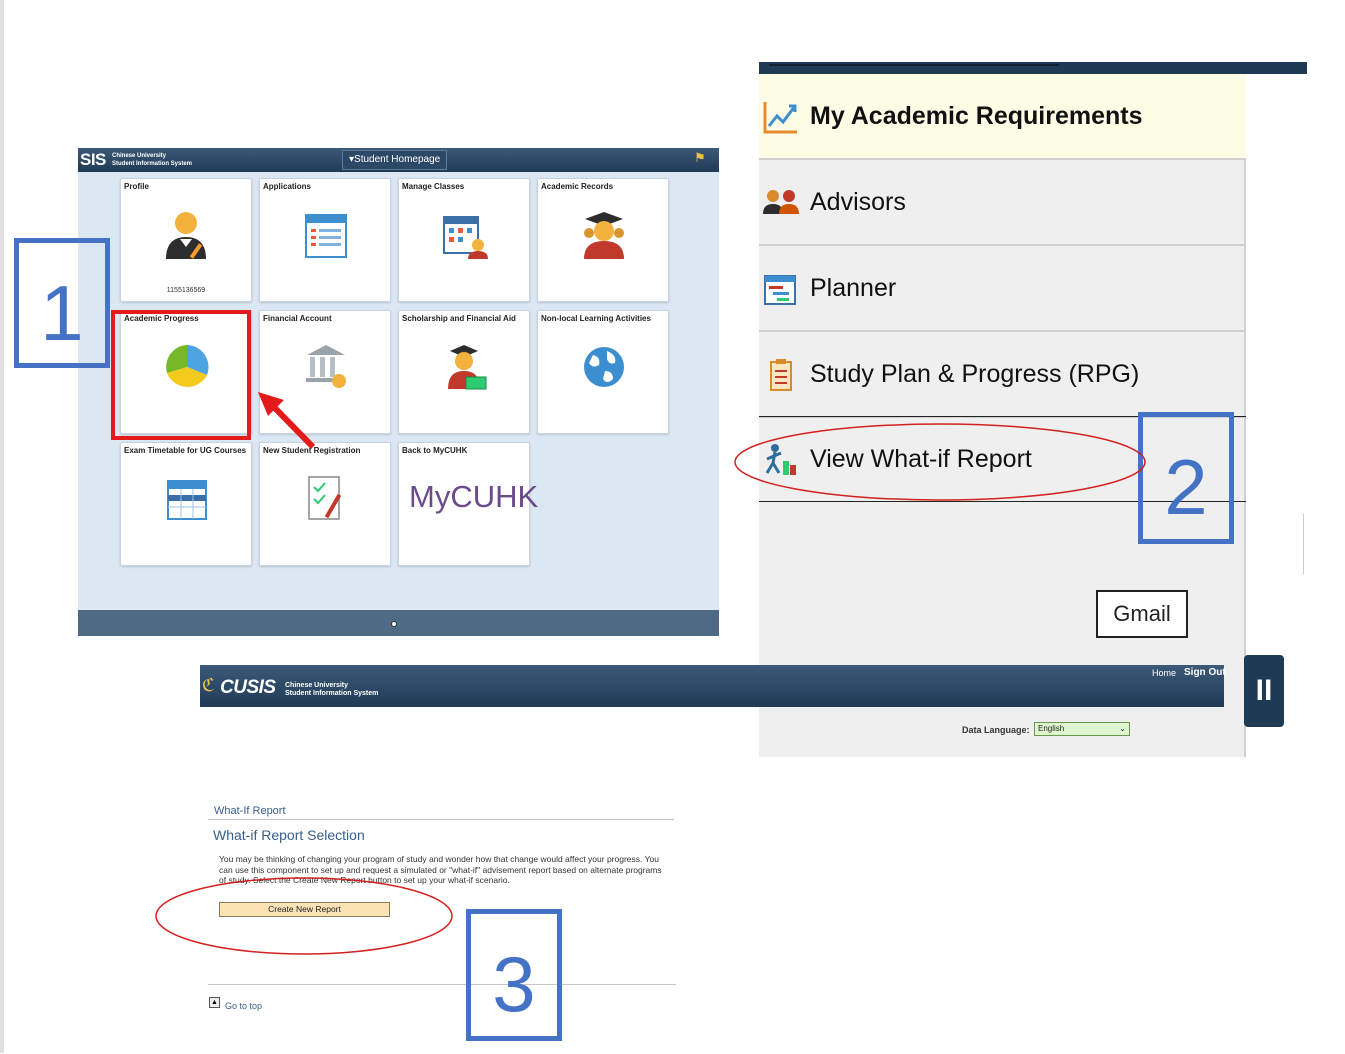 The width and height of the screenshot is (1345, 1054). What do you see at coordinates (604, 235) in the screenshot?
I see `graduate-icon` at bounding box center [604, 235].